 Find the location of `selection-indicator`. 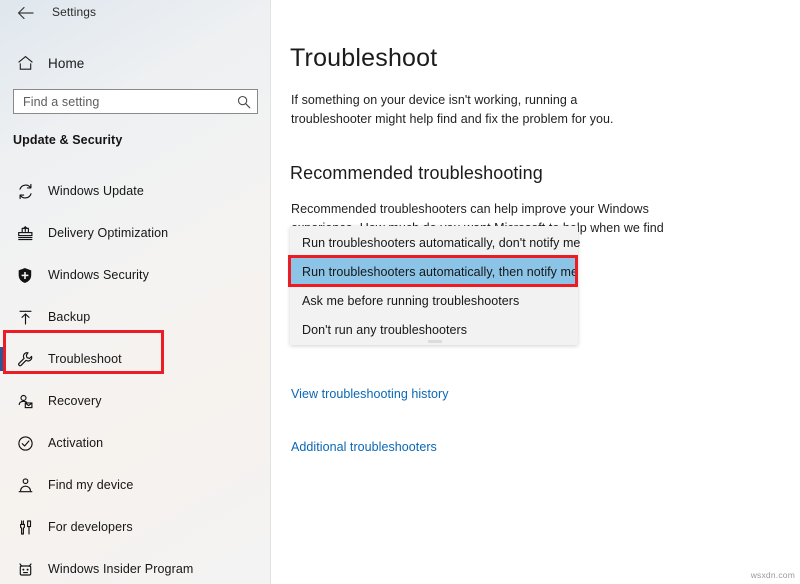

selection-indicator is located at coordinates (1, 359).